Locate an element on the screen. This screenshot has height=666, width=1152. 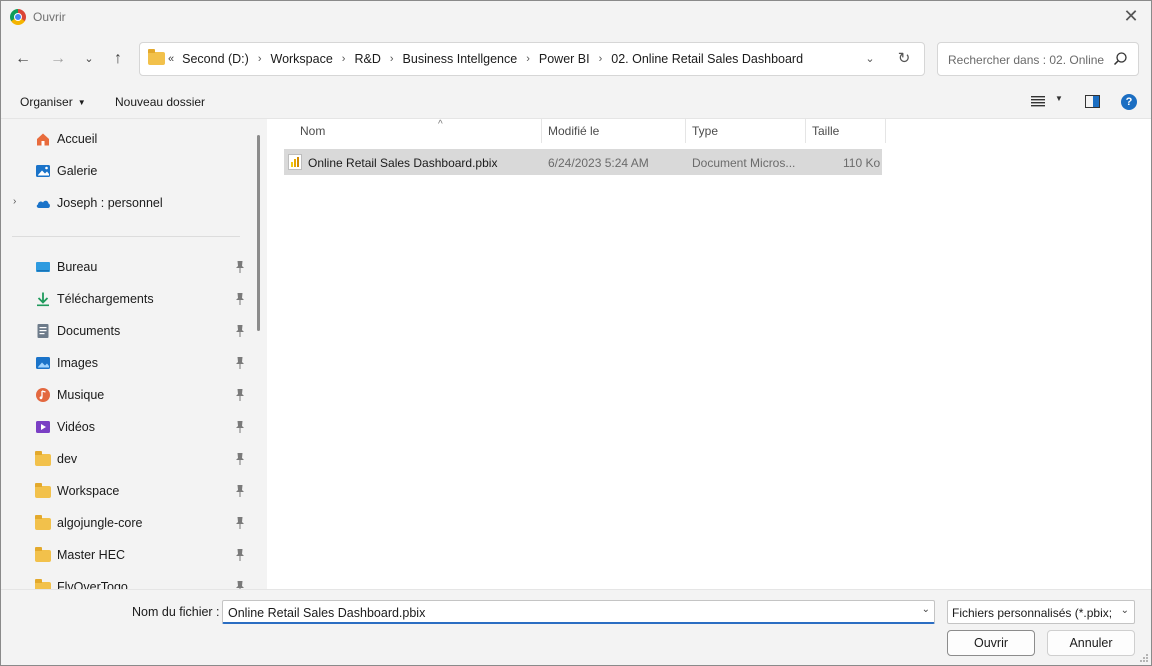
recent-locations-chevron-icon: ⌄ is located at coordinates (89, 59).